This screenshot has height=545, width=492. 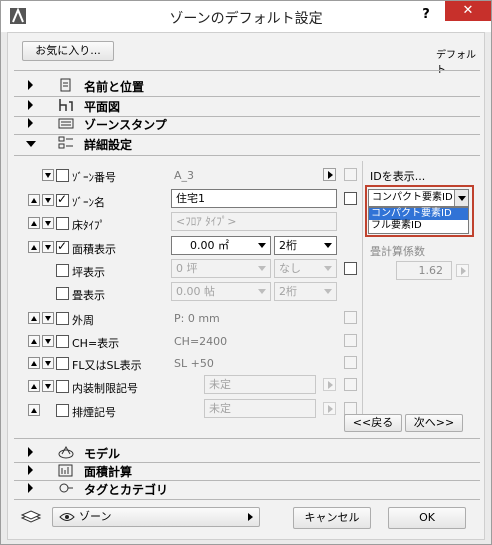 I want to click on section-name-position: 名前と位置, so click(x=243, y=86).